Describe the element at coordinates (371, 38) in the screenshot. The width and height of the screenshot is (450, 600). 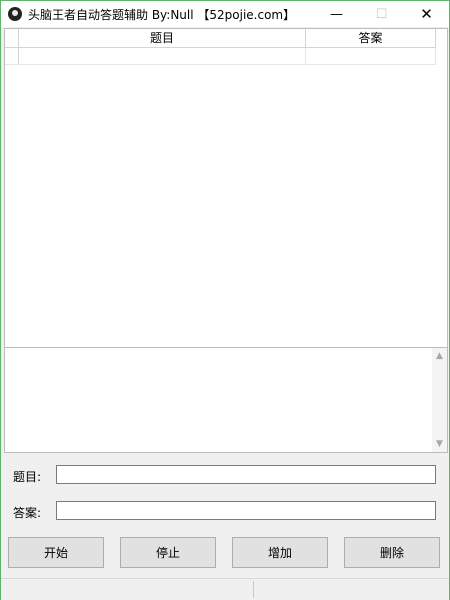
I see `column-header-answer: 答案` at that location.